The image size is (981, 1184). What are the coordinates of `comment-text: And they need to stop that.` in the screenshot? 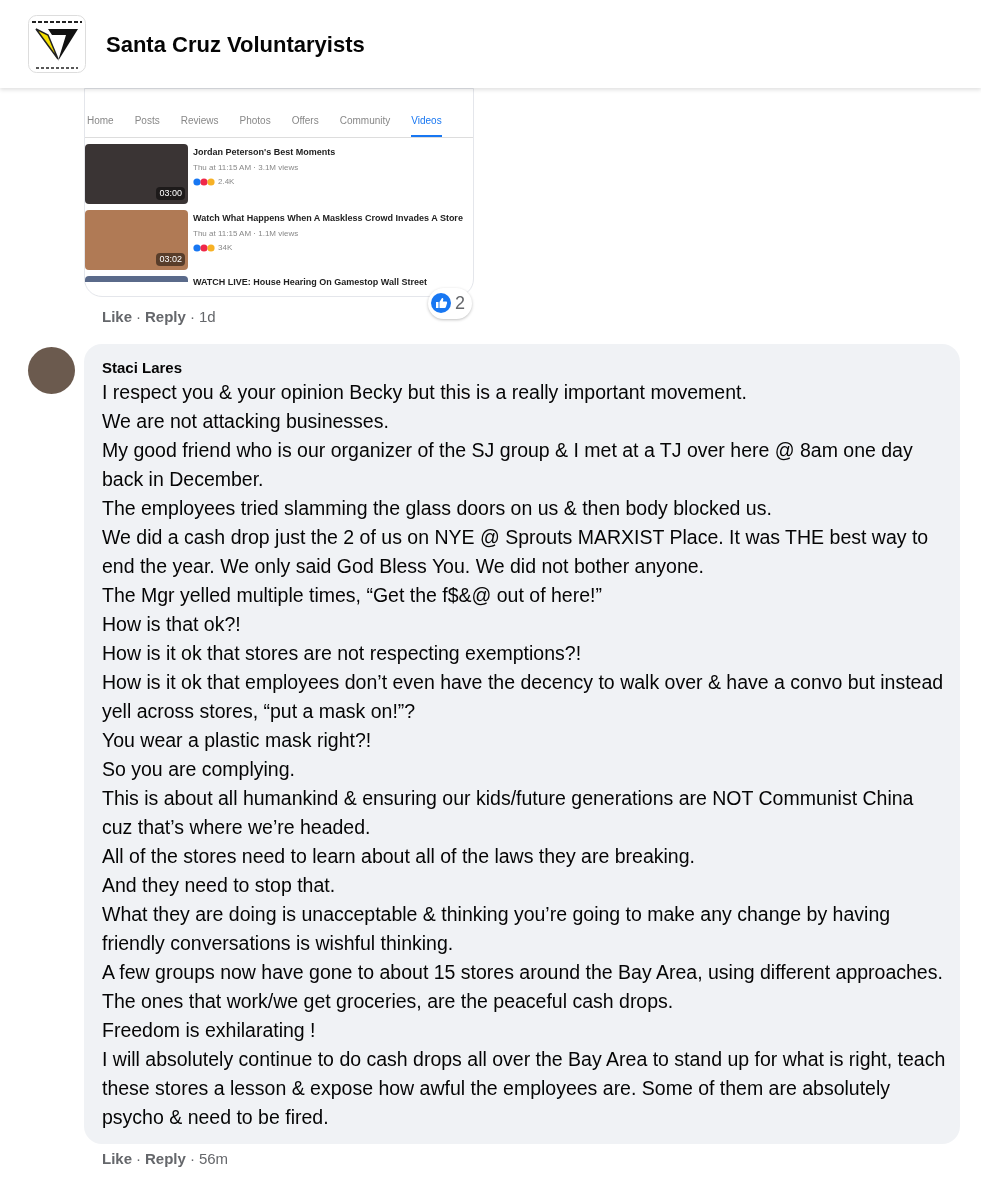 It's located at (219, 885).